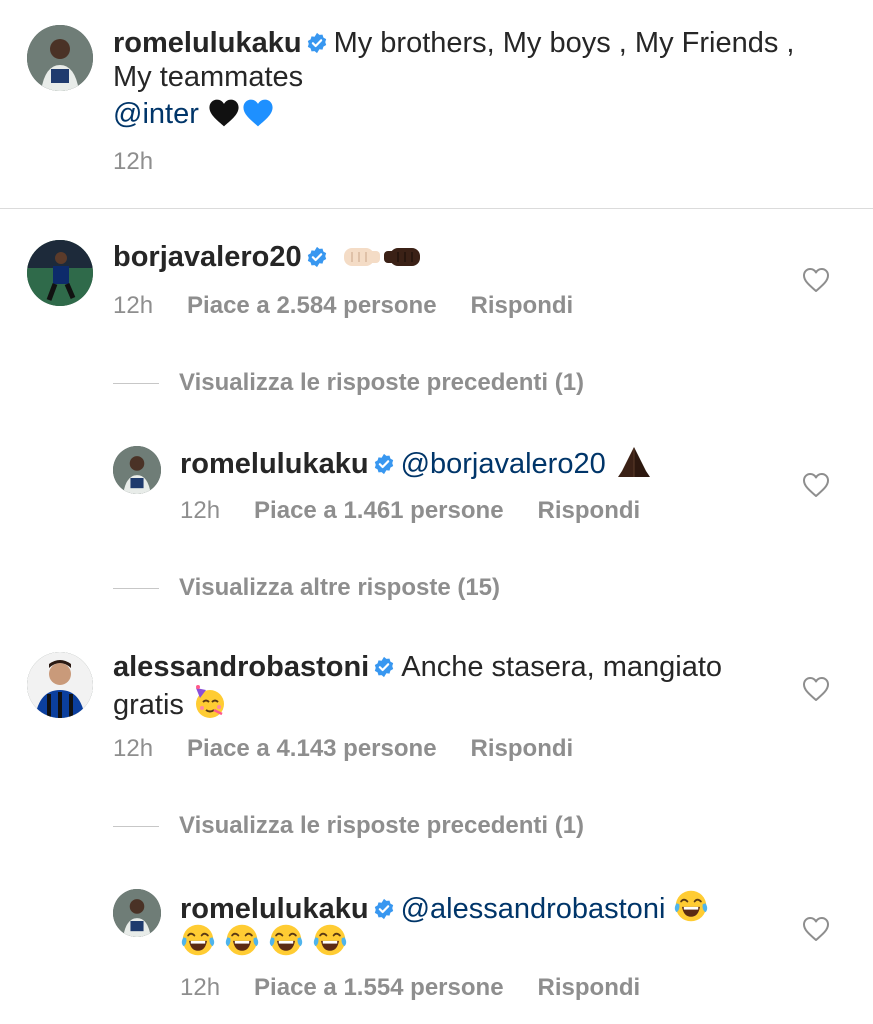 This screenshot has width=873, height=1024. I want to click on reply-line: romelulukaku @borjavalero20, so click(417, 466).